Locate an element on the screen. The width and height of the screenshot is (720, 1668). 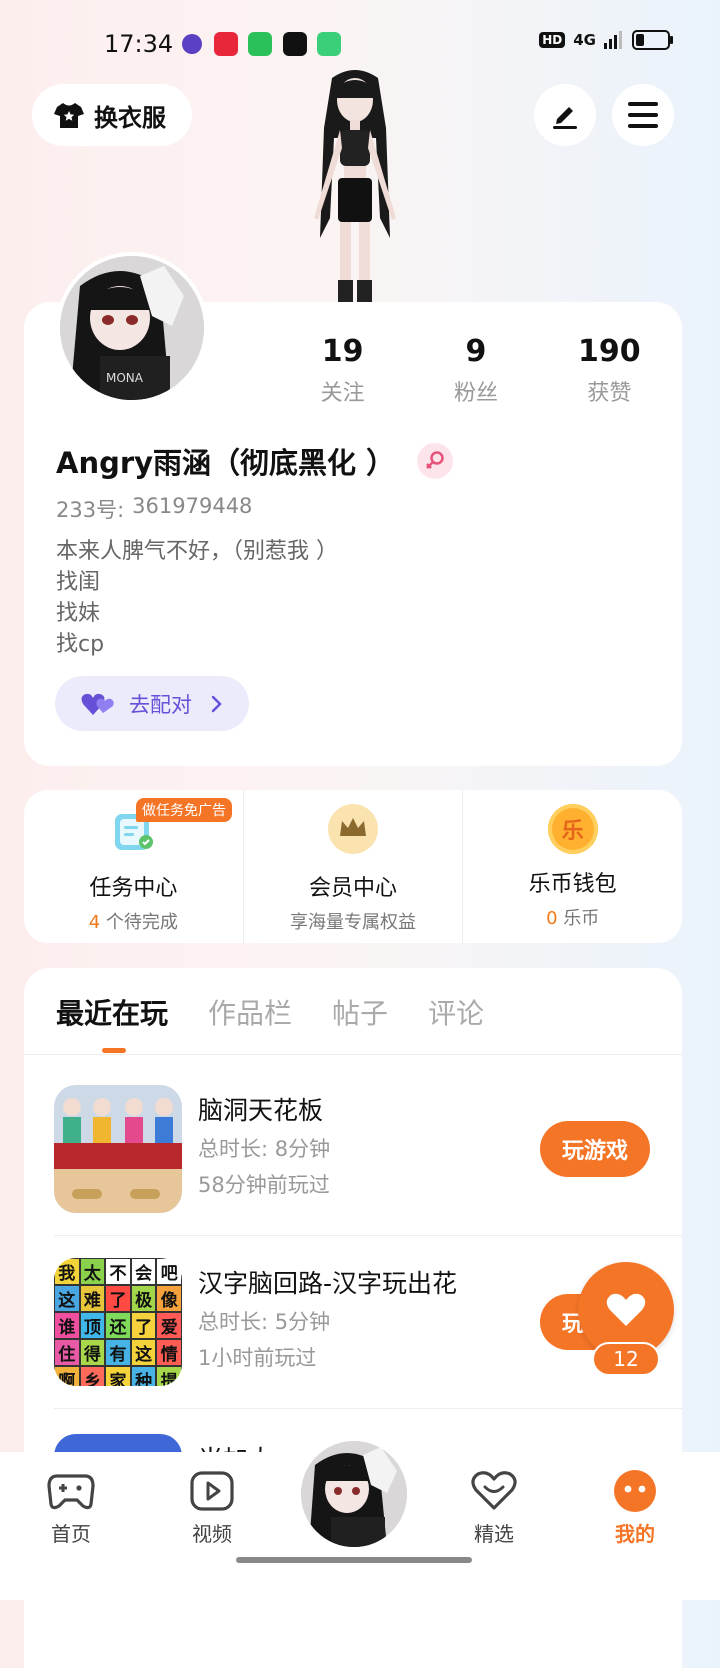
thumb-char: 还 is located at coordinates (118, 1325).